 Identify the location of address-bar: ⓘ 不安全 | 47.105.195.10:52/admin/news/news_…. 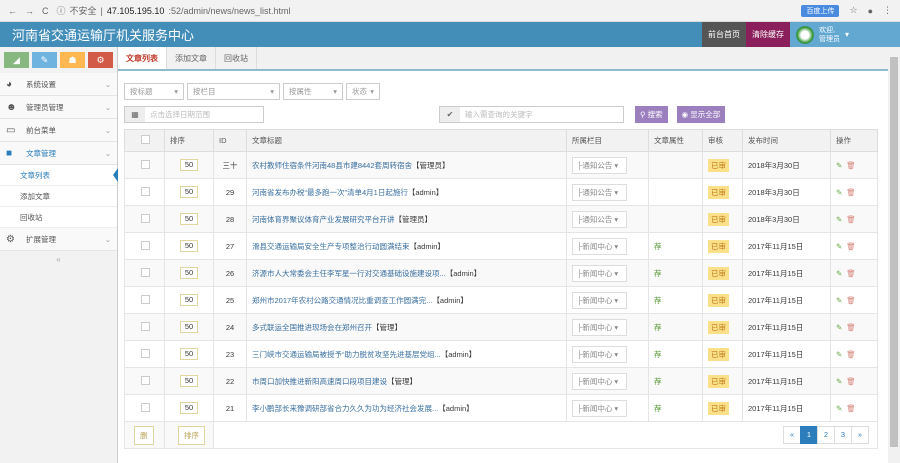
(174, 10).